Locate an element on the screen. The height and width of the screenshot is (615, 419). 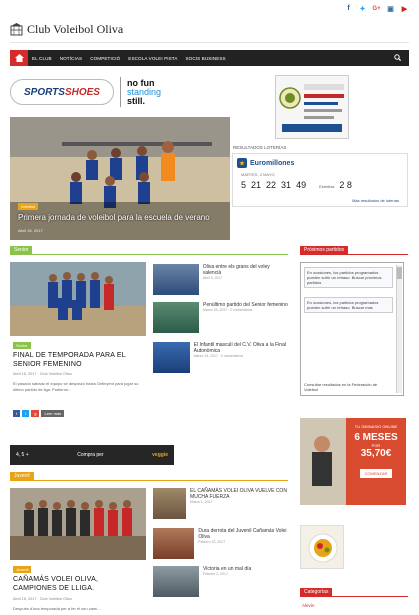
share-google-button: g is located at coordinates (35, 413).